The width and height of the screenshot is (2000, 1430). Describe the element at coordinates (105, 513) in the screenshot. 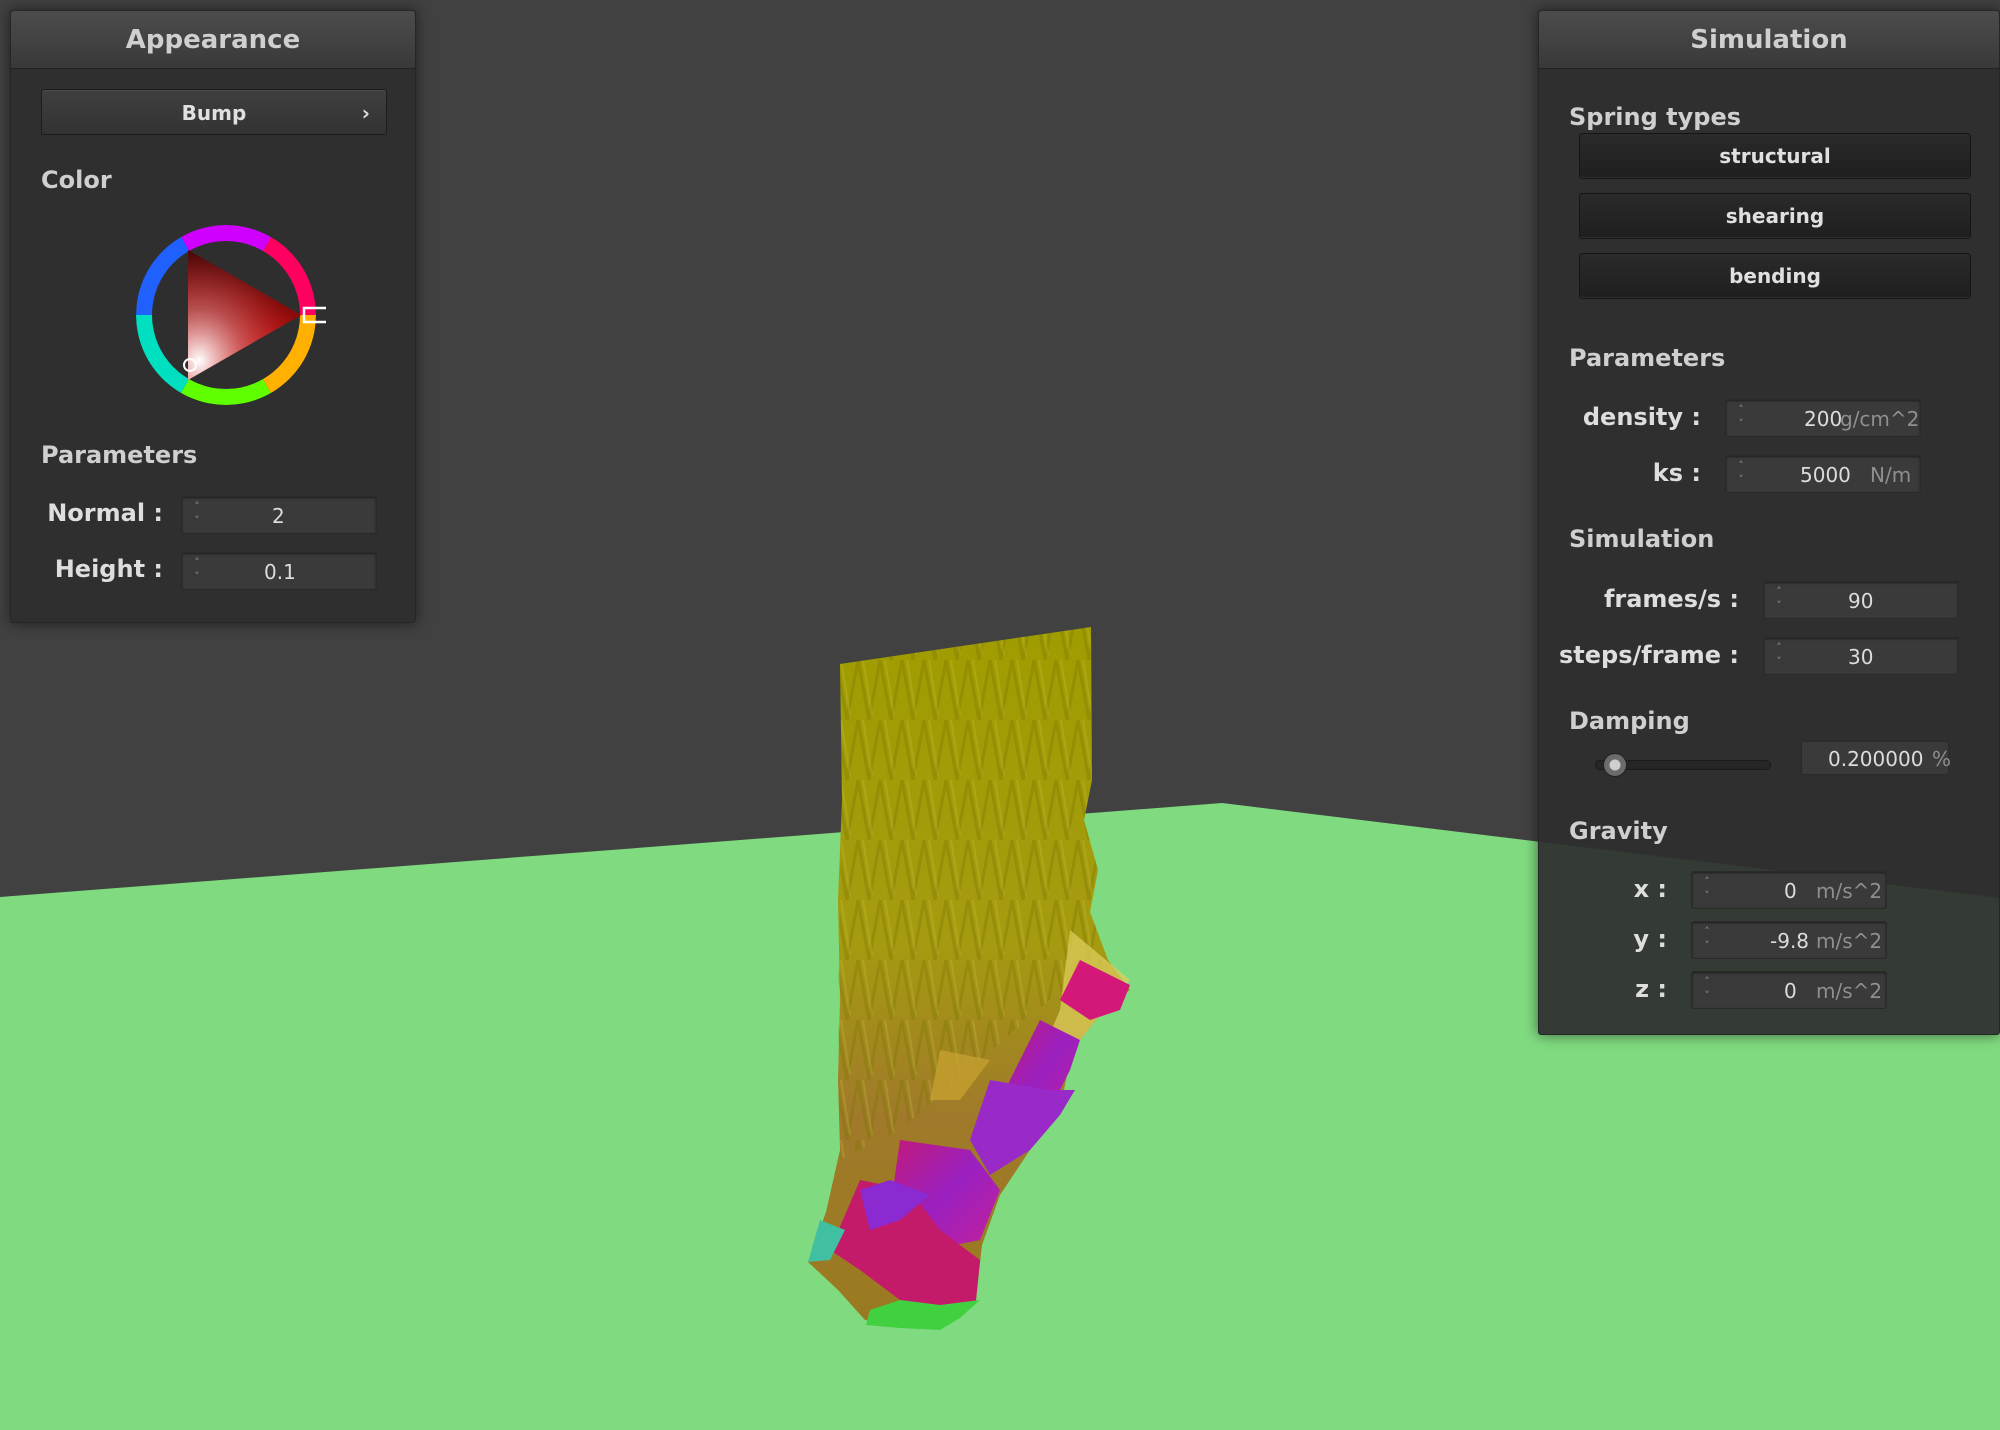

I see `normal-label: Normal :` at that location.